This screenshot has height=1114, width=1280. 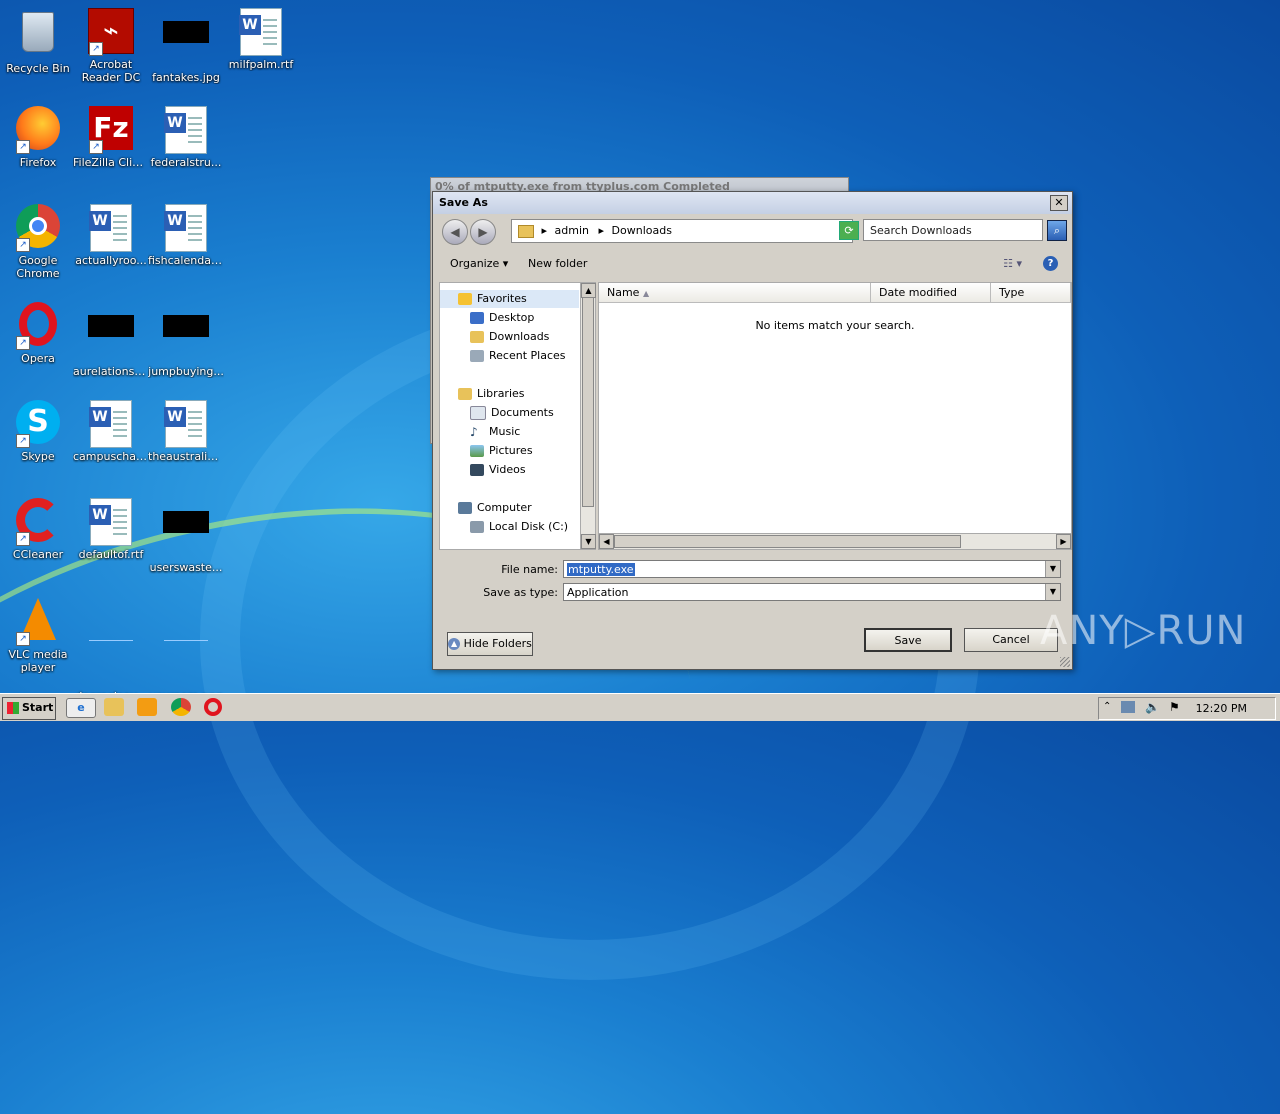 What do you see at coordinates (186, 664) in the screenshot?
I see `blank-image-icon` at bounding box center [186, 664].